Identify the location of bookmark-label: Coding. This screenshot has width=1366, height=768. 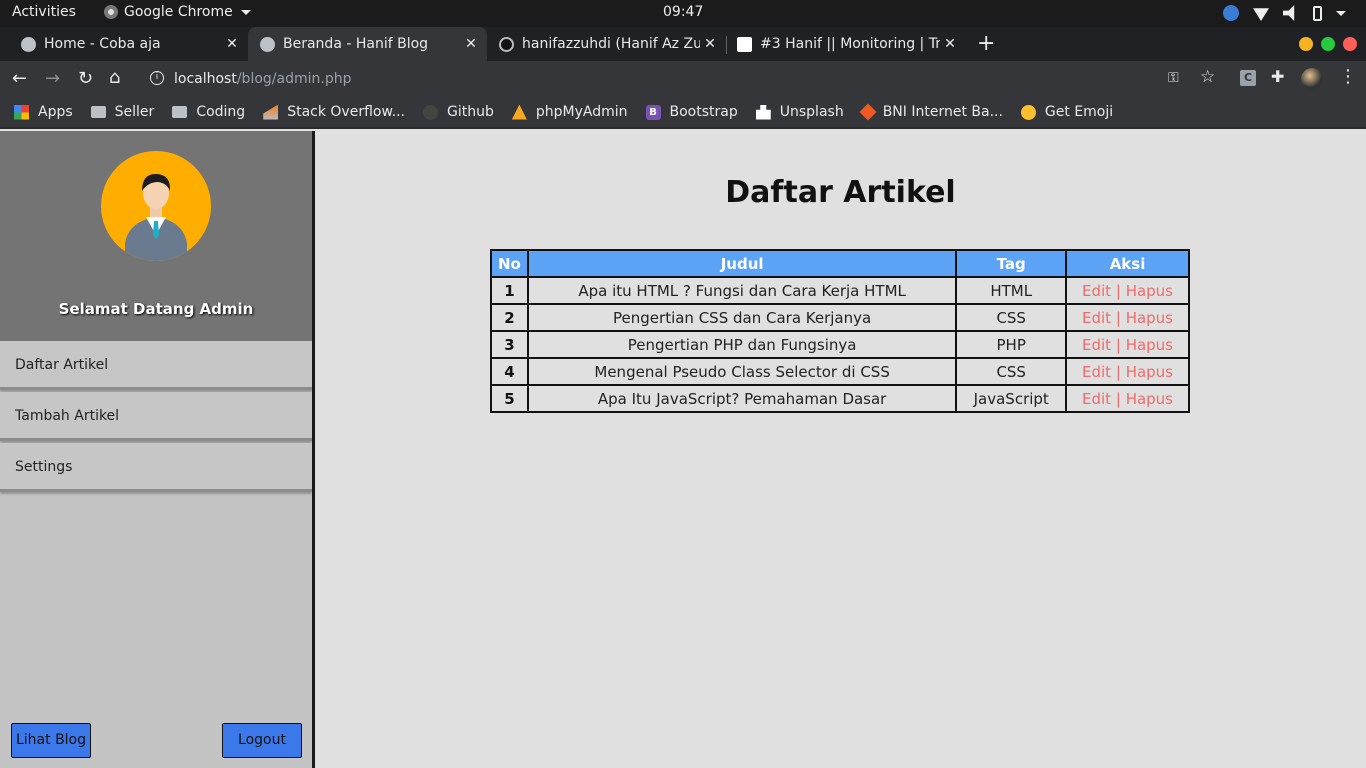
(221, 112).